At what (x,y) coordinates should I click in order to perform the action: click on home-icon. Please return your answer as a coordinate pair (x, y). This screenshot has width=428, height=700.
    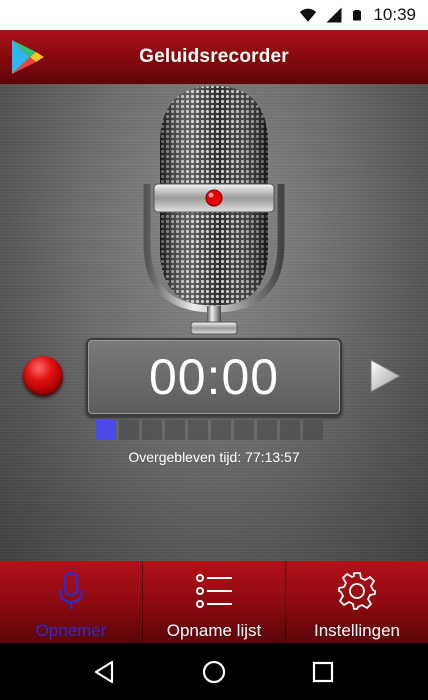
    Looking at the image, I should click on (214, 672).